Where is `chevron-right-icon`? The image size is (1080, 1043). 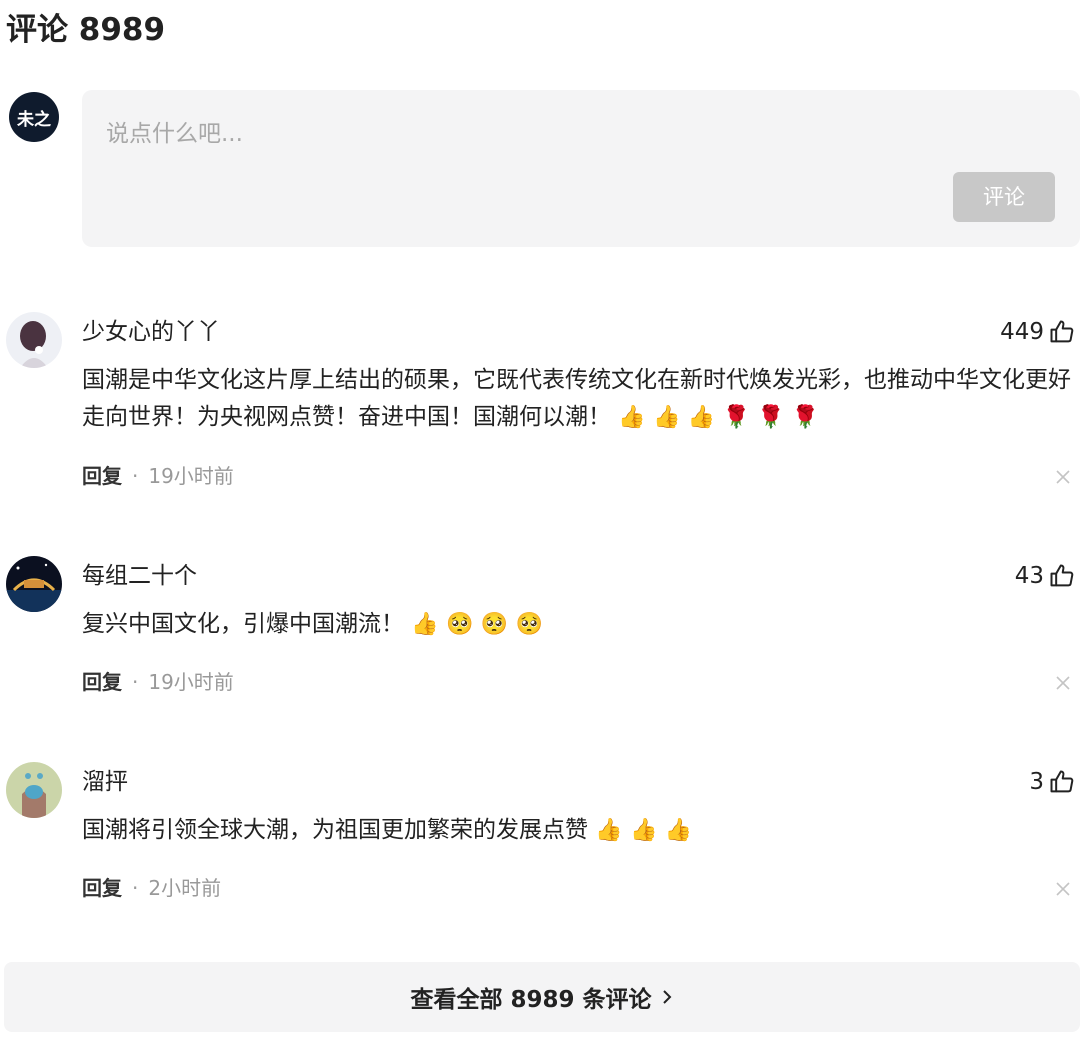 chevron-right-icon is located at coordinates (666, 997).